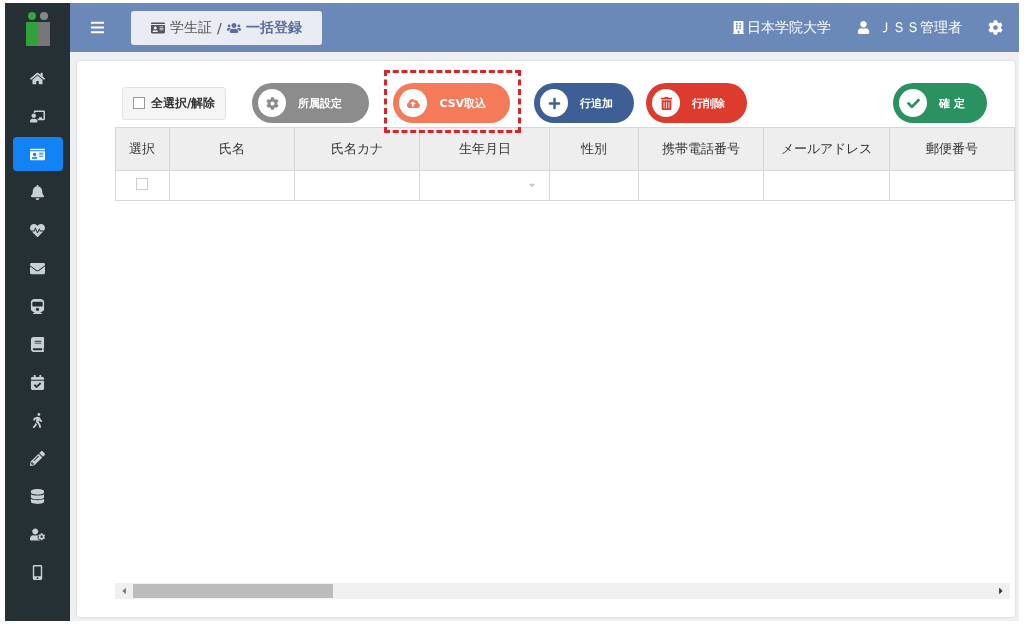 The width and height of the screenshot is (1024, 627). I want to click on gear-icon, so click(272, 103).